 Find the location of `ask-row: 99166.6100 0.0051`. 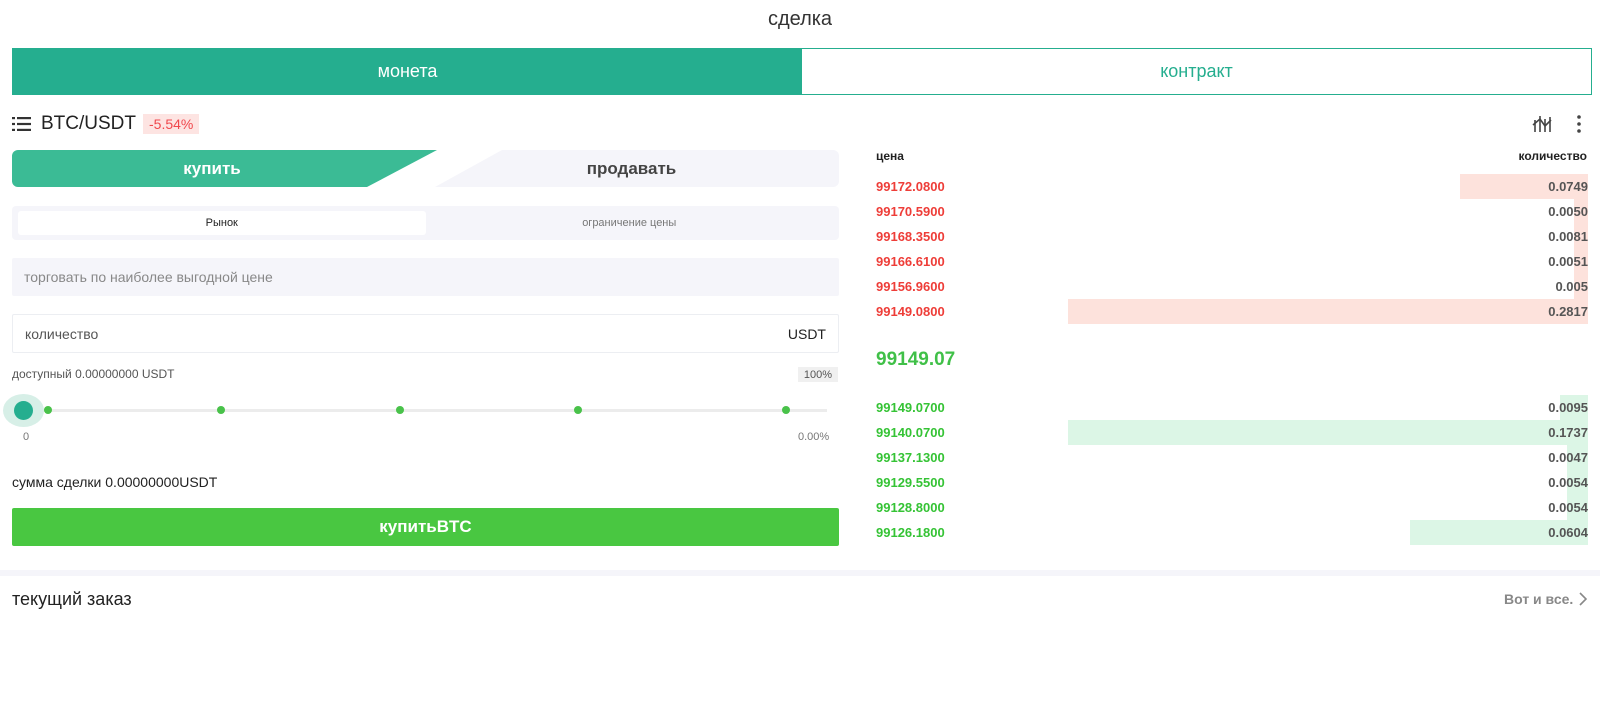

ask-row: 99166.6100 0.0051 is located at coordinates (1232, 261).